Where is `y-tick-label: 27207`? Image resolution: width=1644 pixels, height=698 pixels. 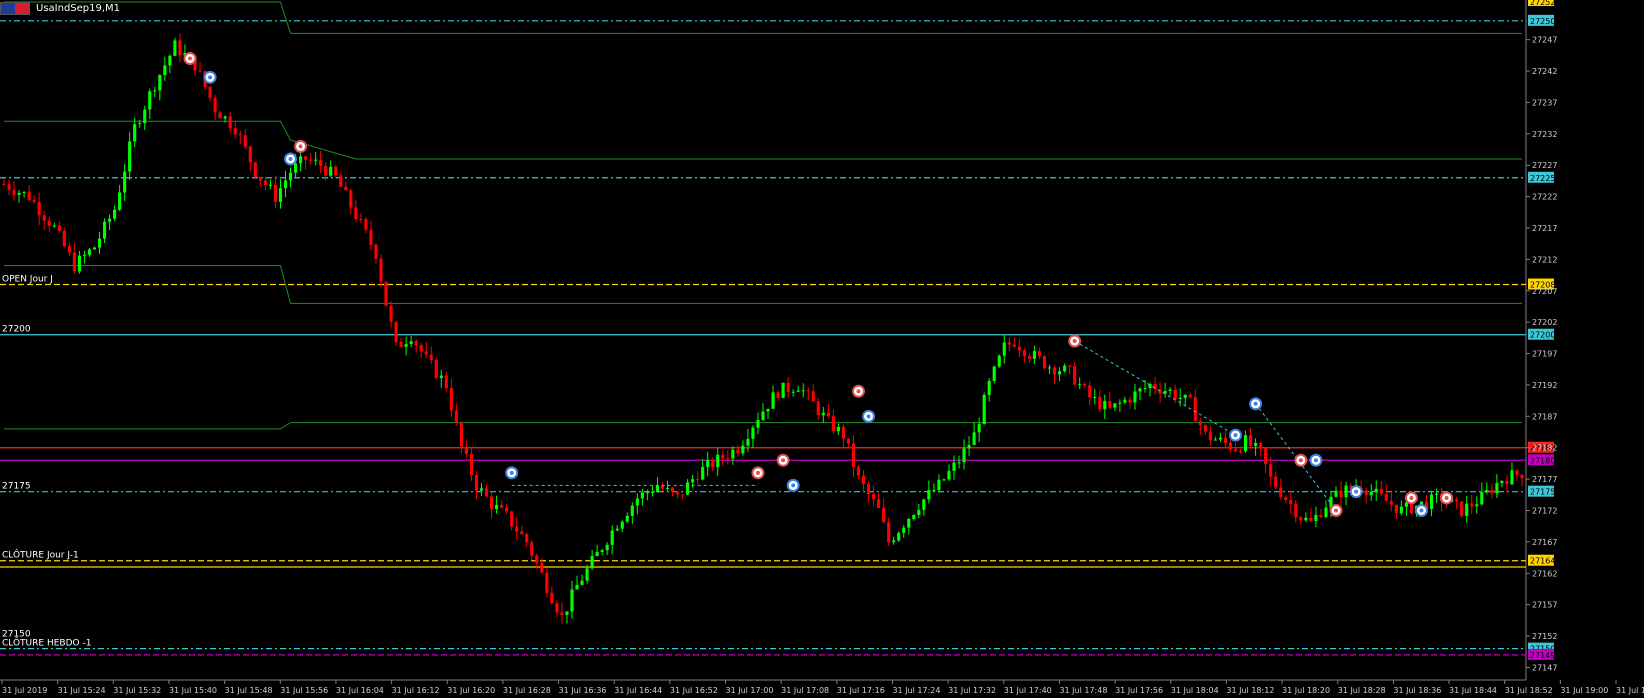
y-tick-label: 27207 is located at coordinates (1544, 291).